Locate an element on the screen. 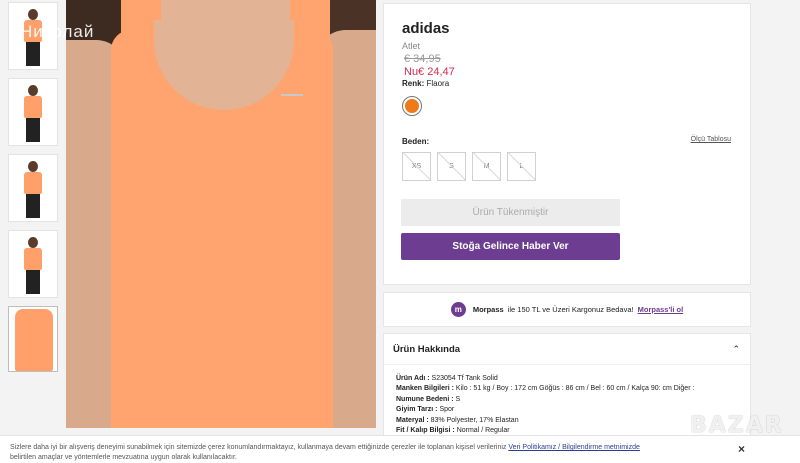  about-title: Ürün Hakkında is located at coordinates (426, 349).